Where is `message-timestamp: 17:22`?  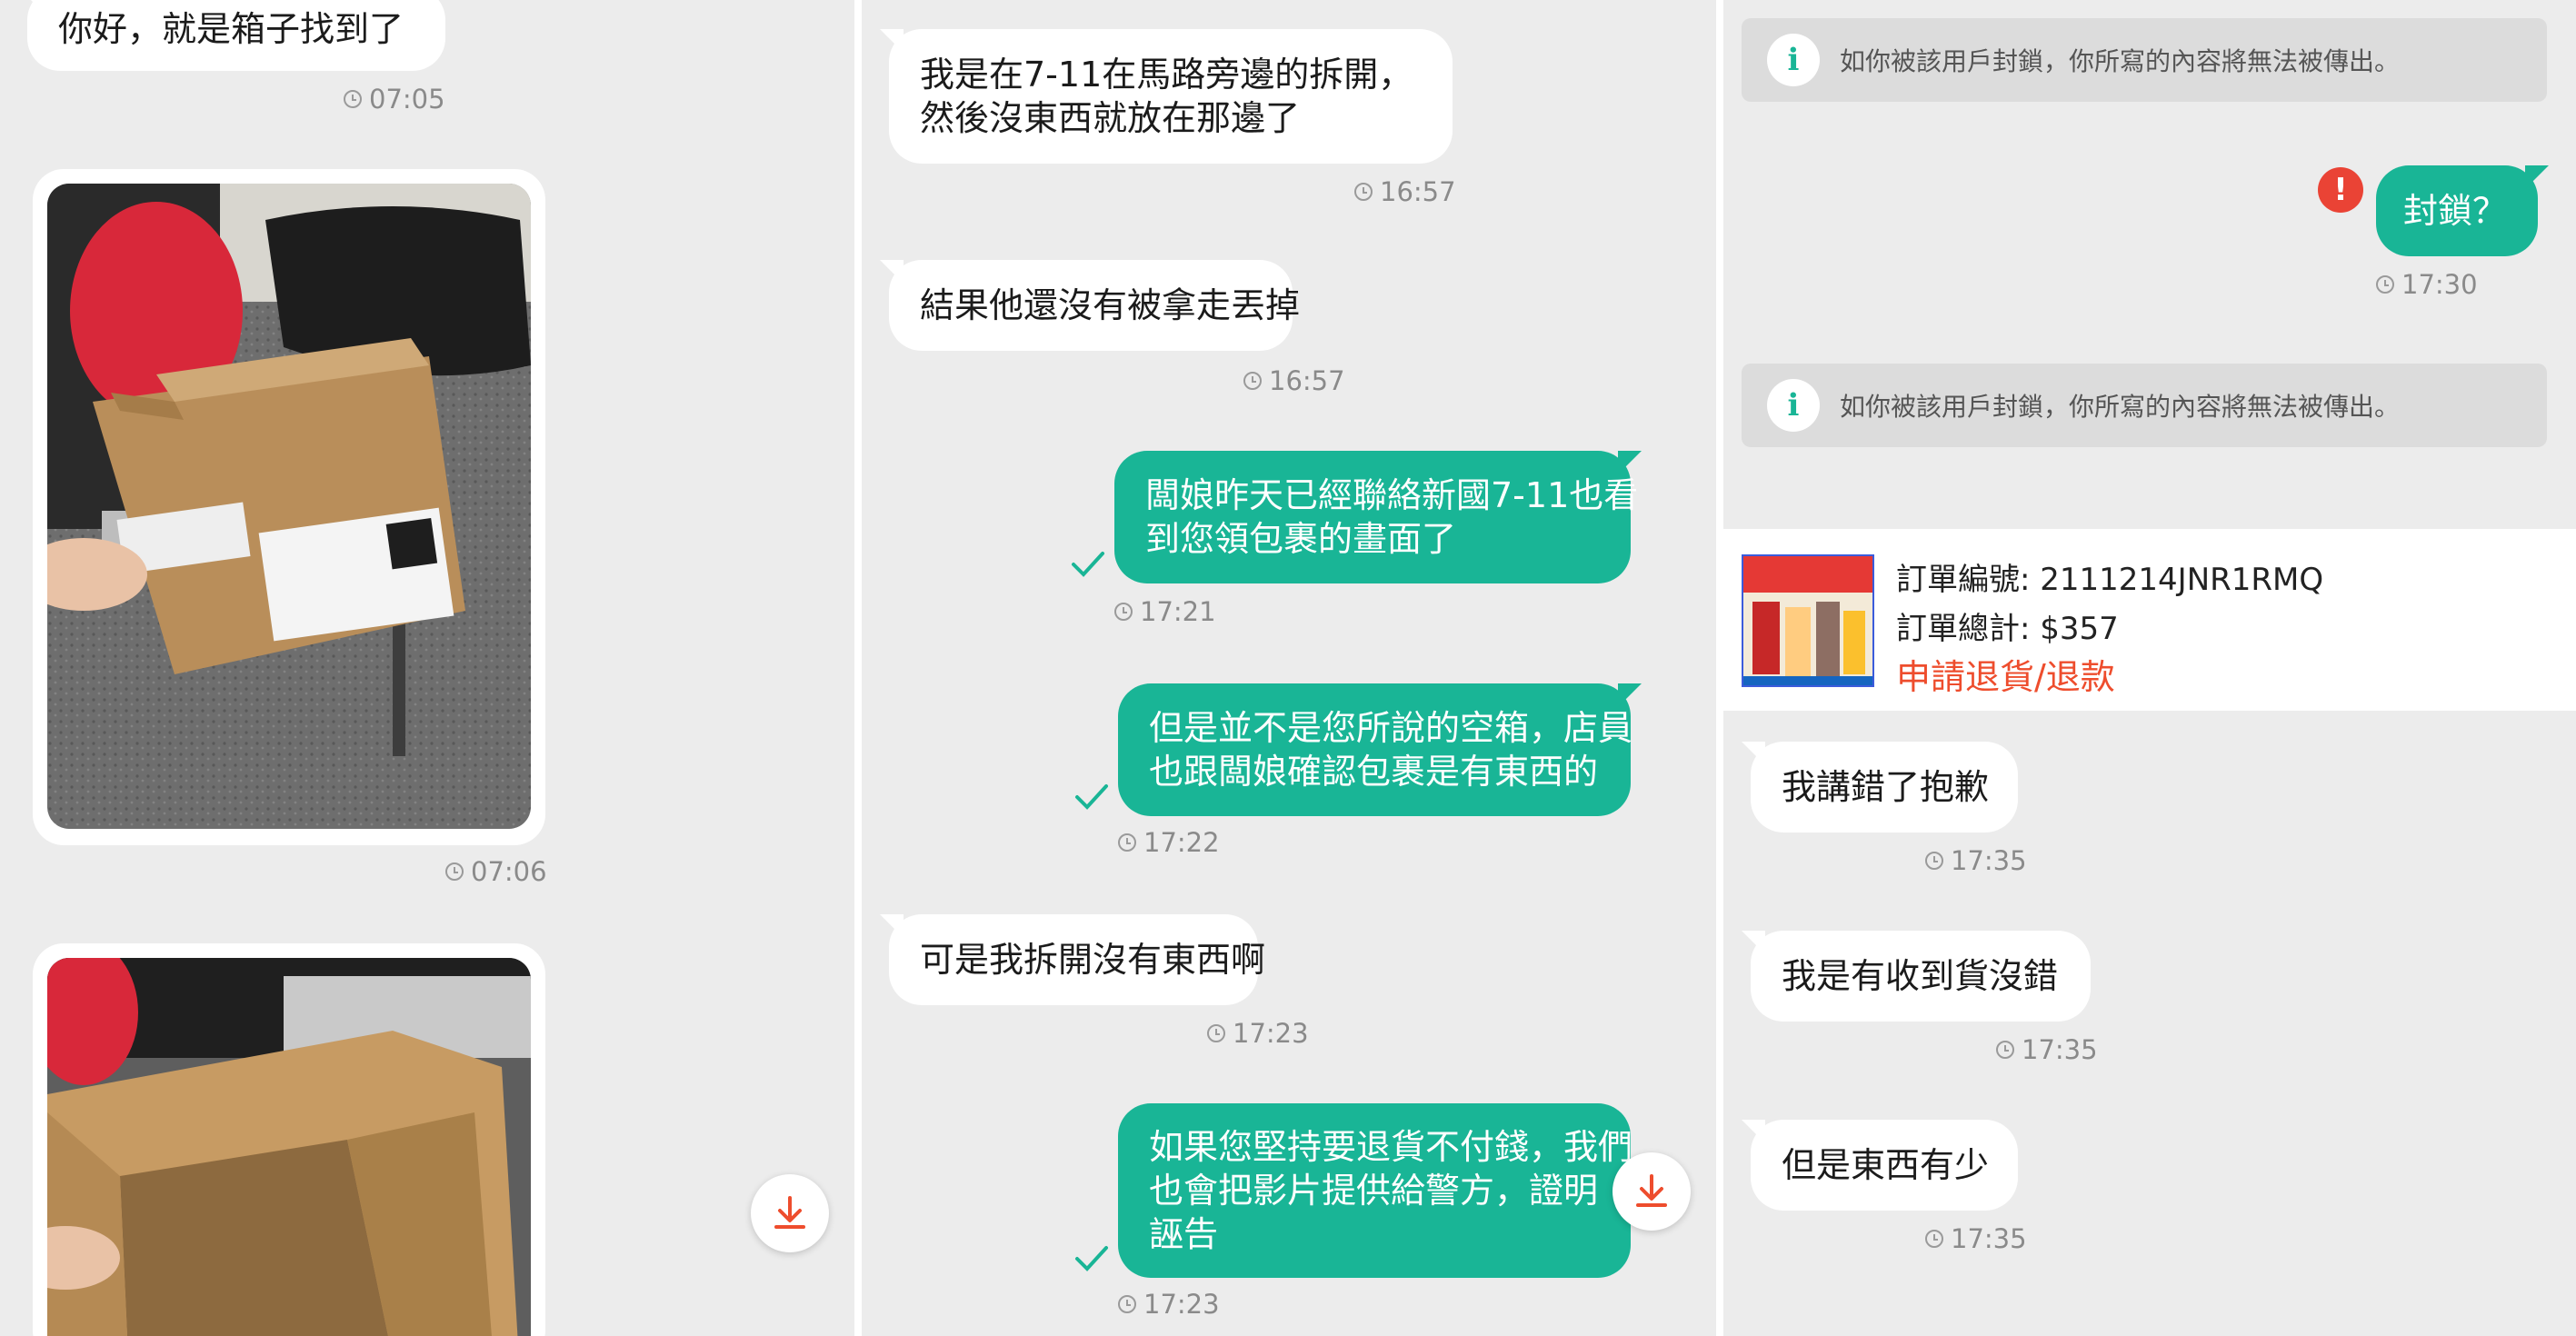 message-timestamp: 17:22 is located at coordinates (1169, 842).